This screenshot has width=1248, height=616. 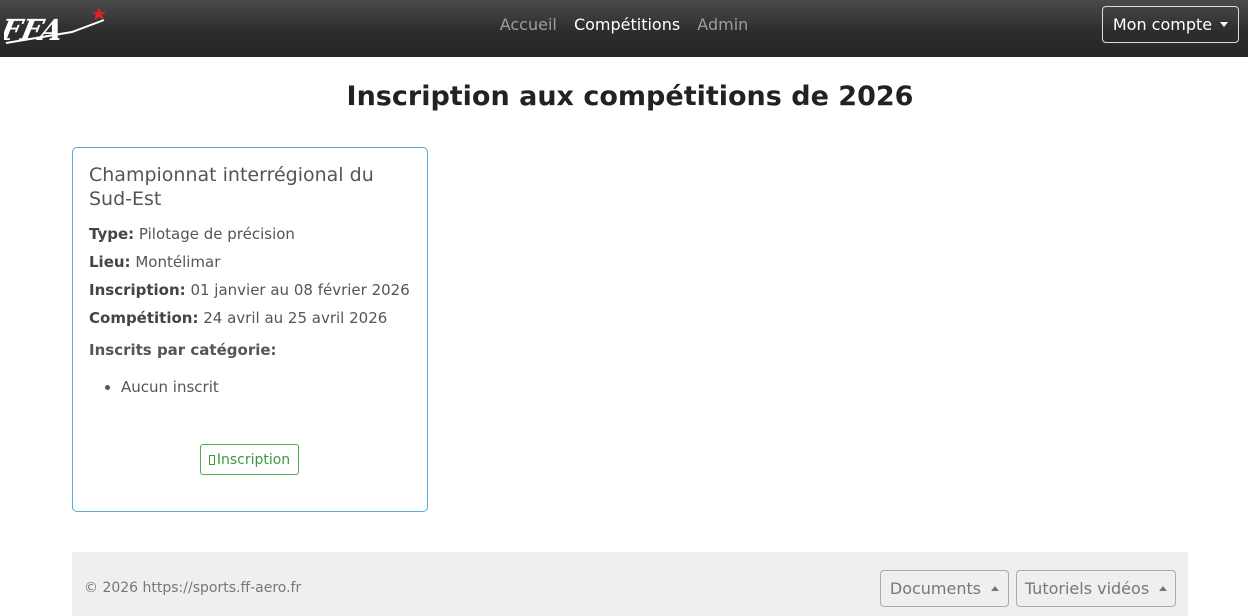 What do you see at coordinates (627, 24) in the screenshot?
I see `nav-competitions: Compétitions` at bounding box center [627, 24].